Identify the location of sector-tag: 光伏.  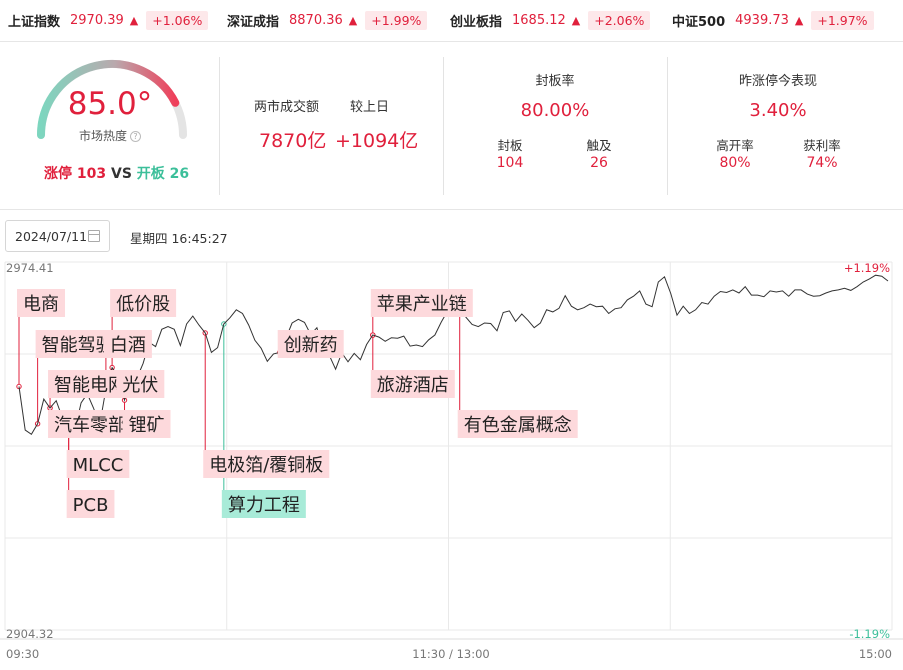
(140, 384).